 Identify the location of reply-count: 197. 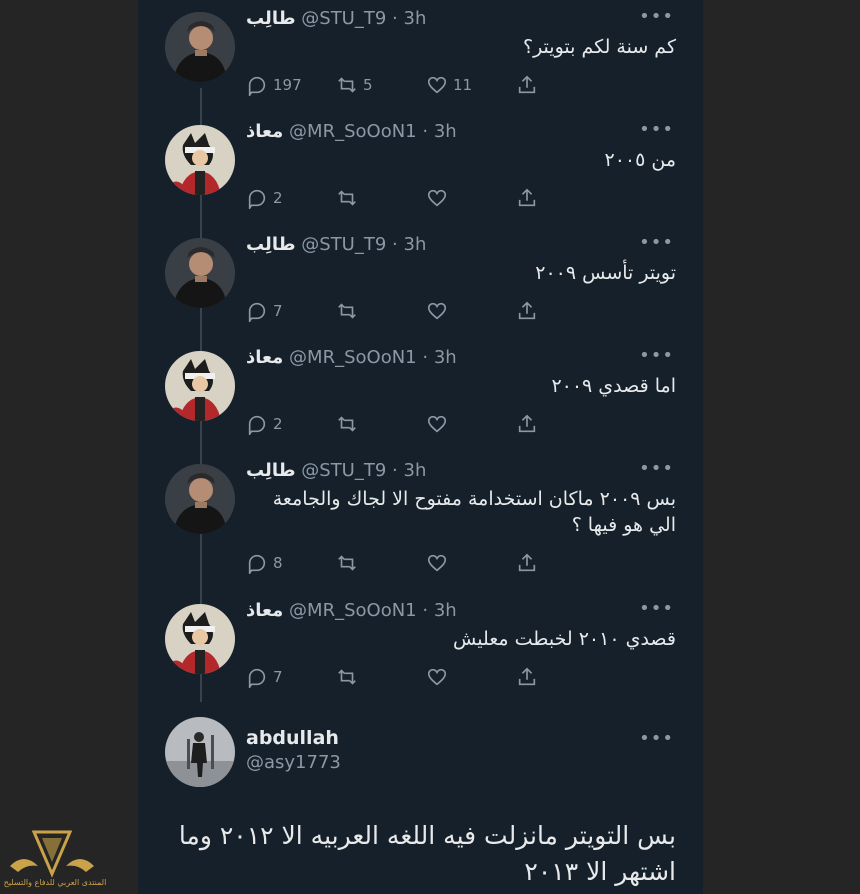
(287, 85).